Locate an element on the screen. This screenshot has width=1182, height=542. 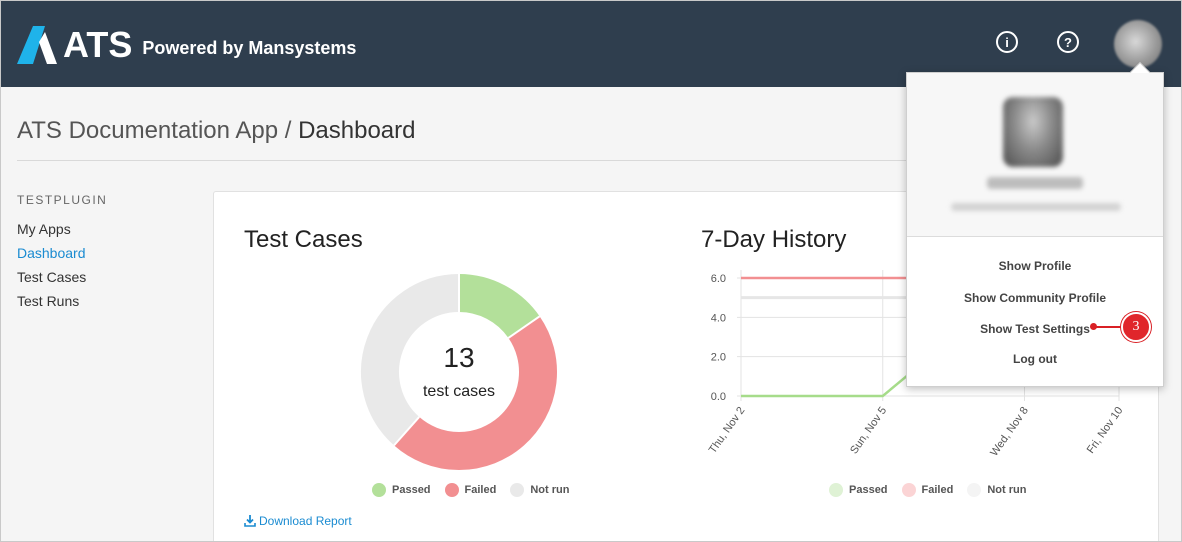
x-tick-label: Thu, Nov 2 is located at coordinates (727, 430).